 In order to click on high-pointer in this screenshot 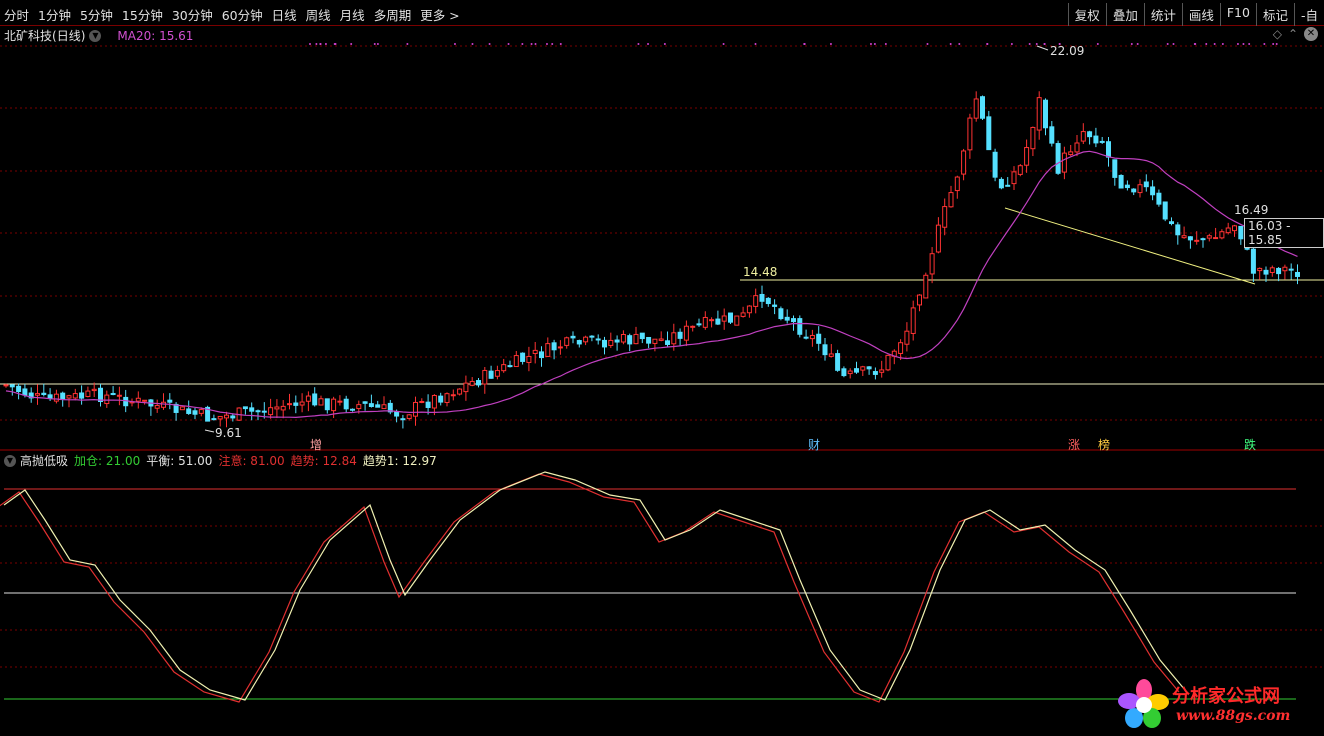, I will do `click(1042, 48)`.